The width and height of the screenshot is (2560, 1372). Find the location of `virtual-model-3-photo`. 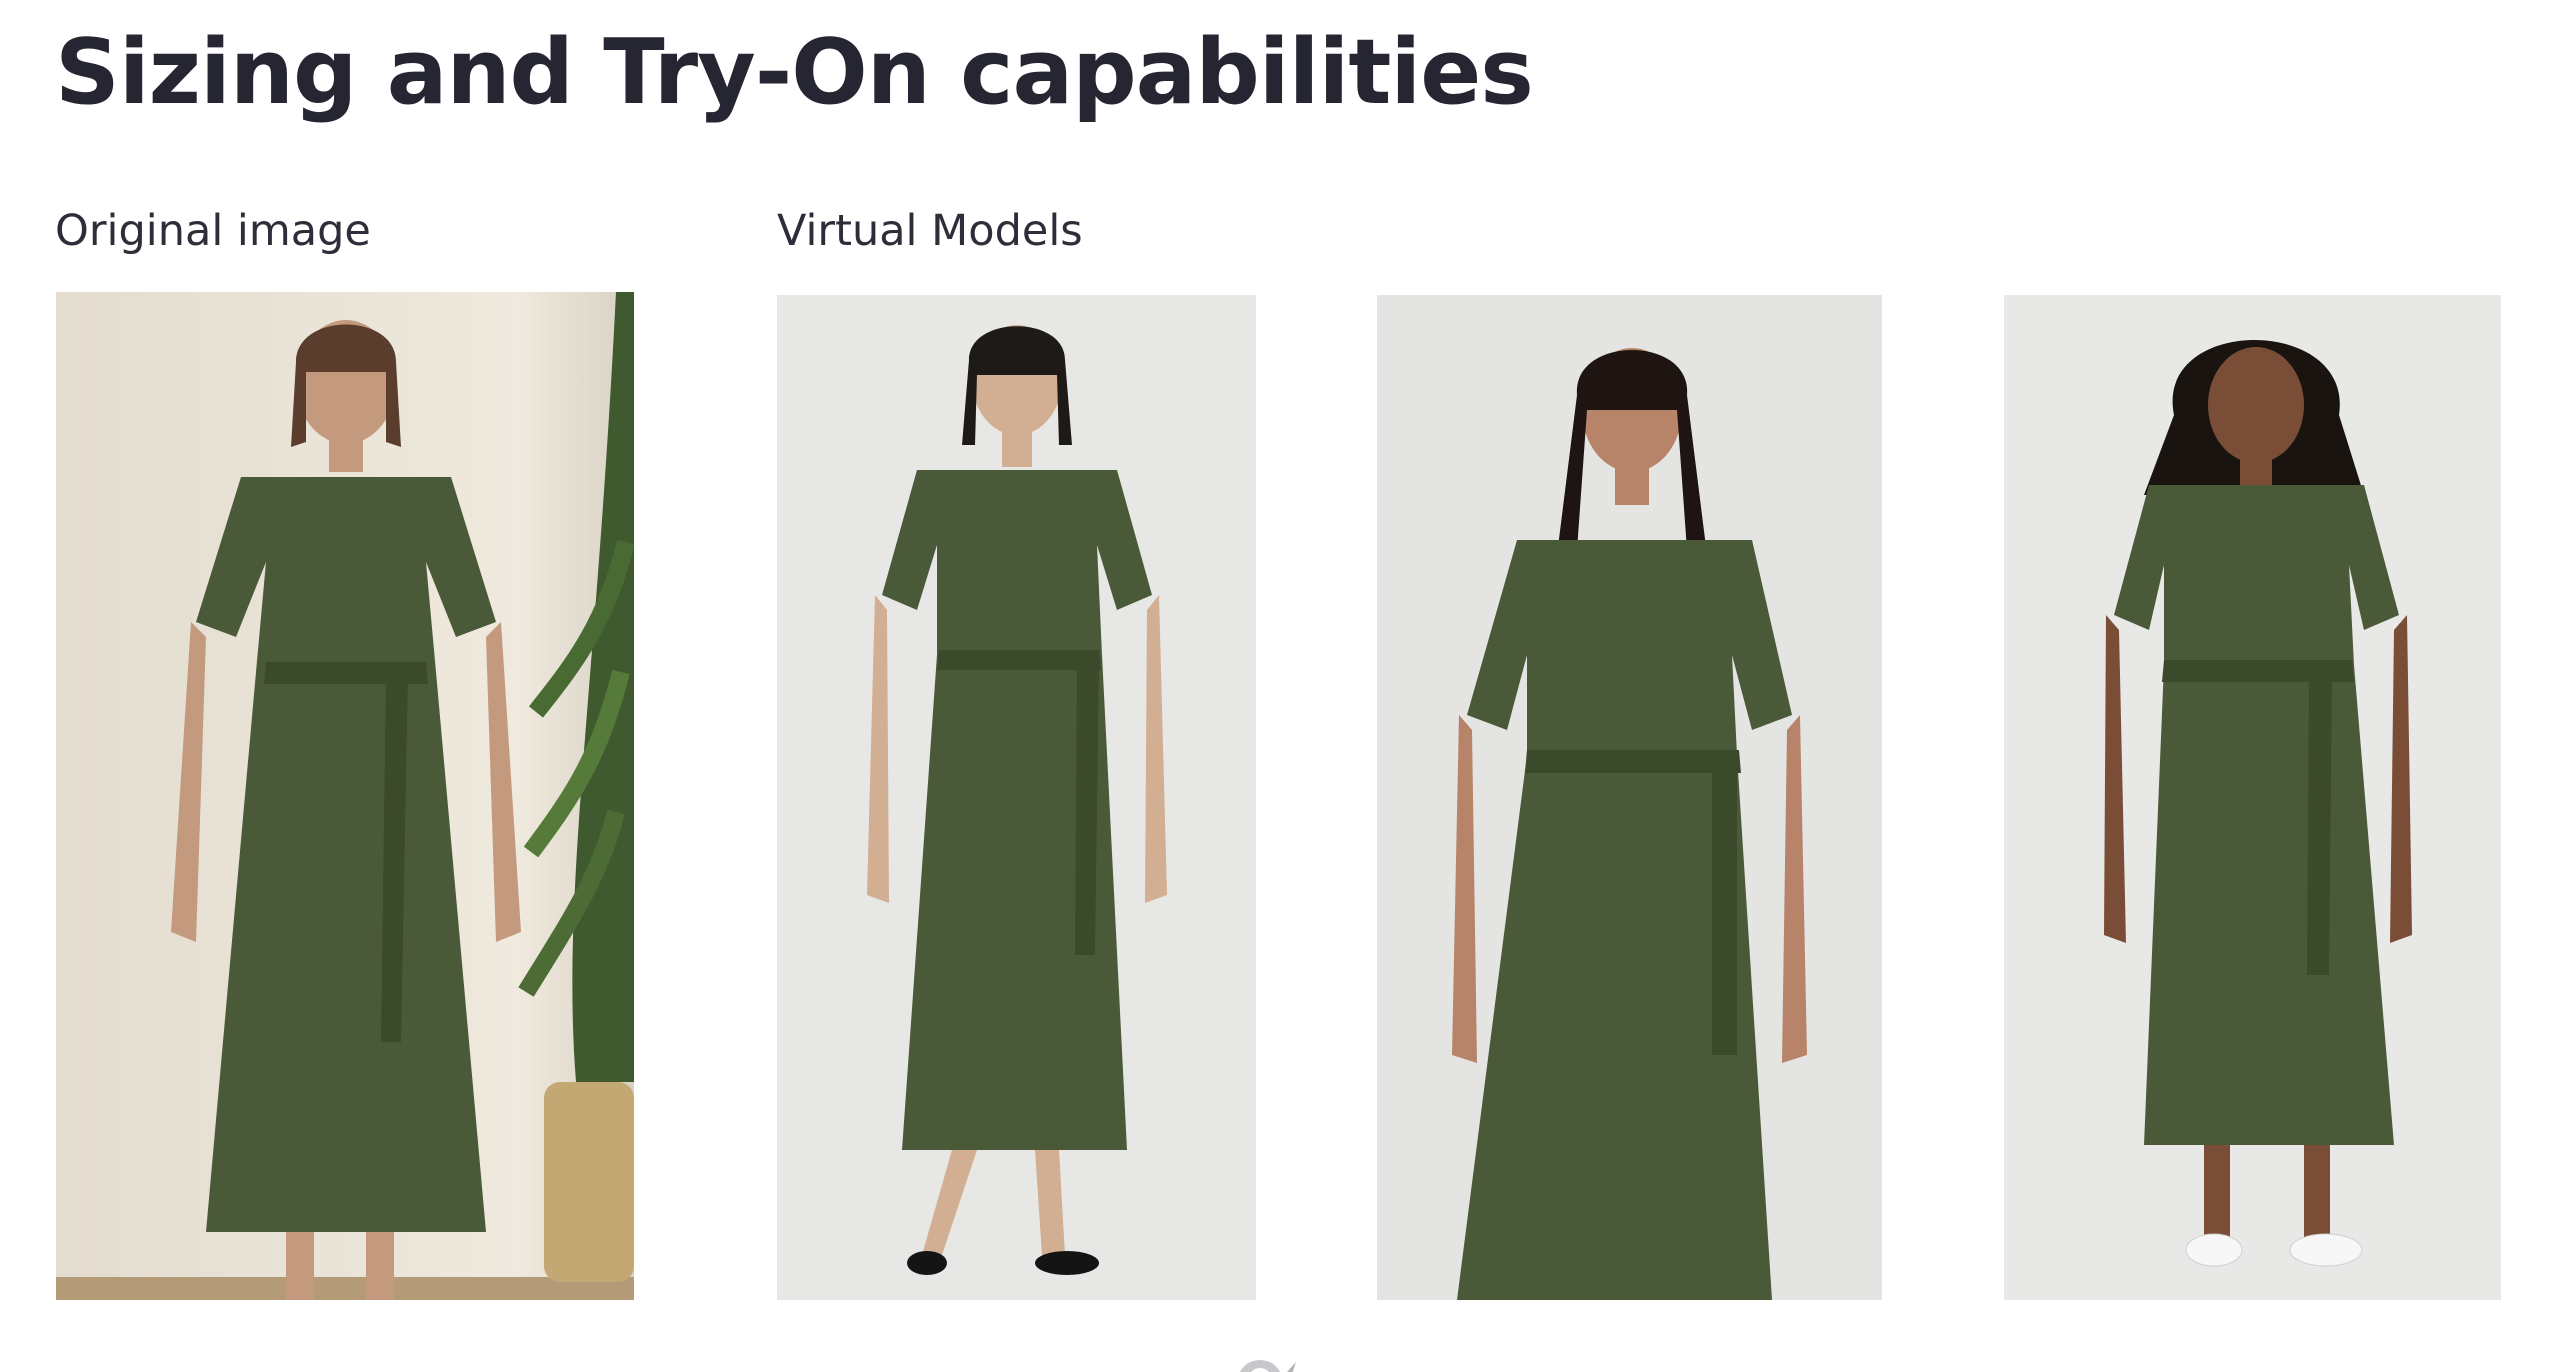

virtual-model-3-photo is located at coordinates (2252, 797).